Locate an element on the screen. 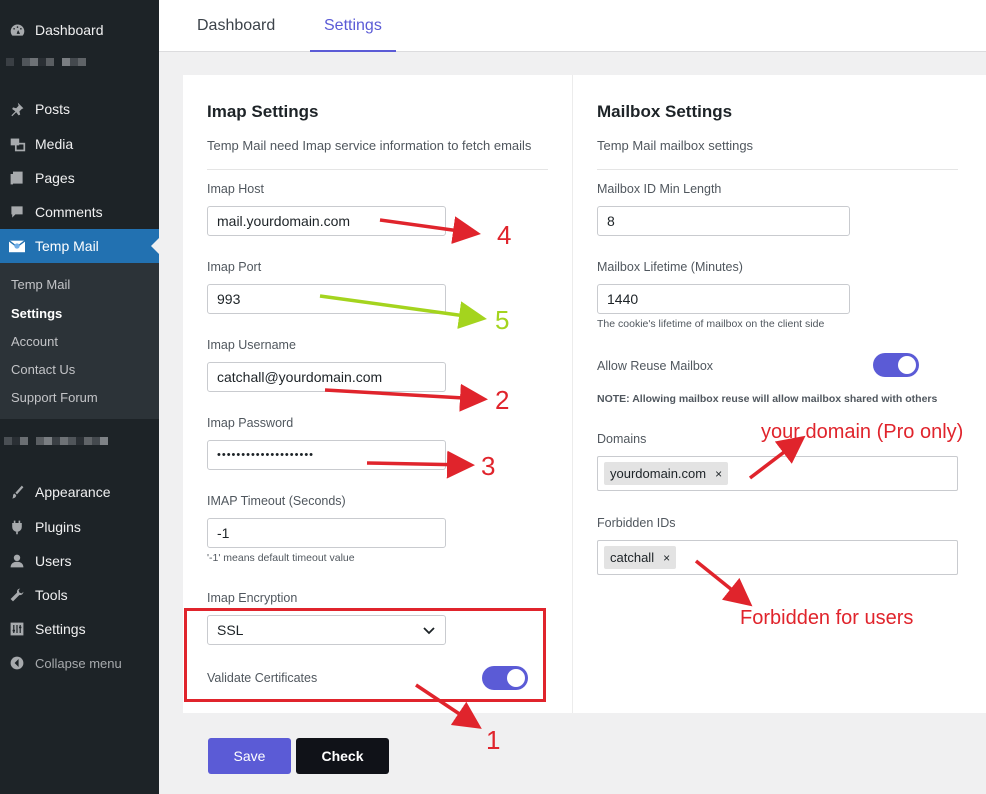 This screenshot has width=986, height=794. menu-users: Users is located at coordinates (79, 561).